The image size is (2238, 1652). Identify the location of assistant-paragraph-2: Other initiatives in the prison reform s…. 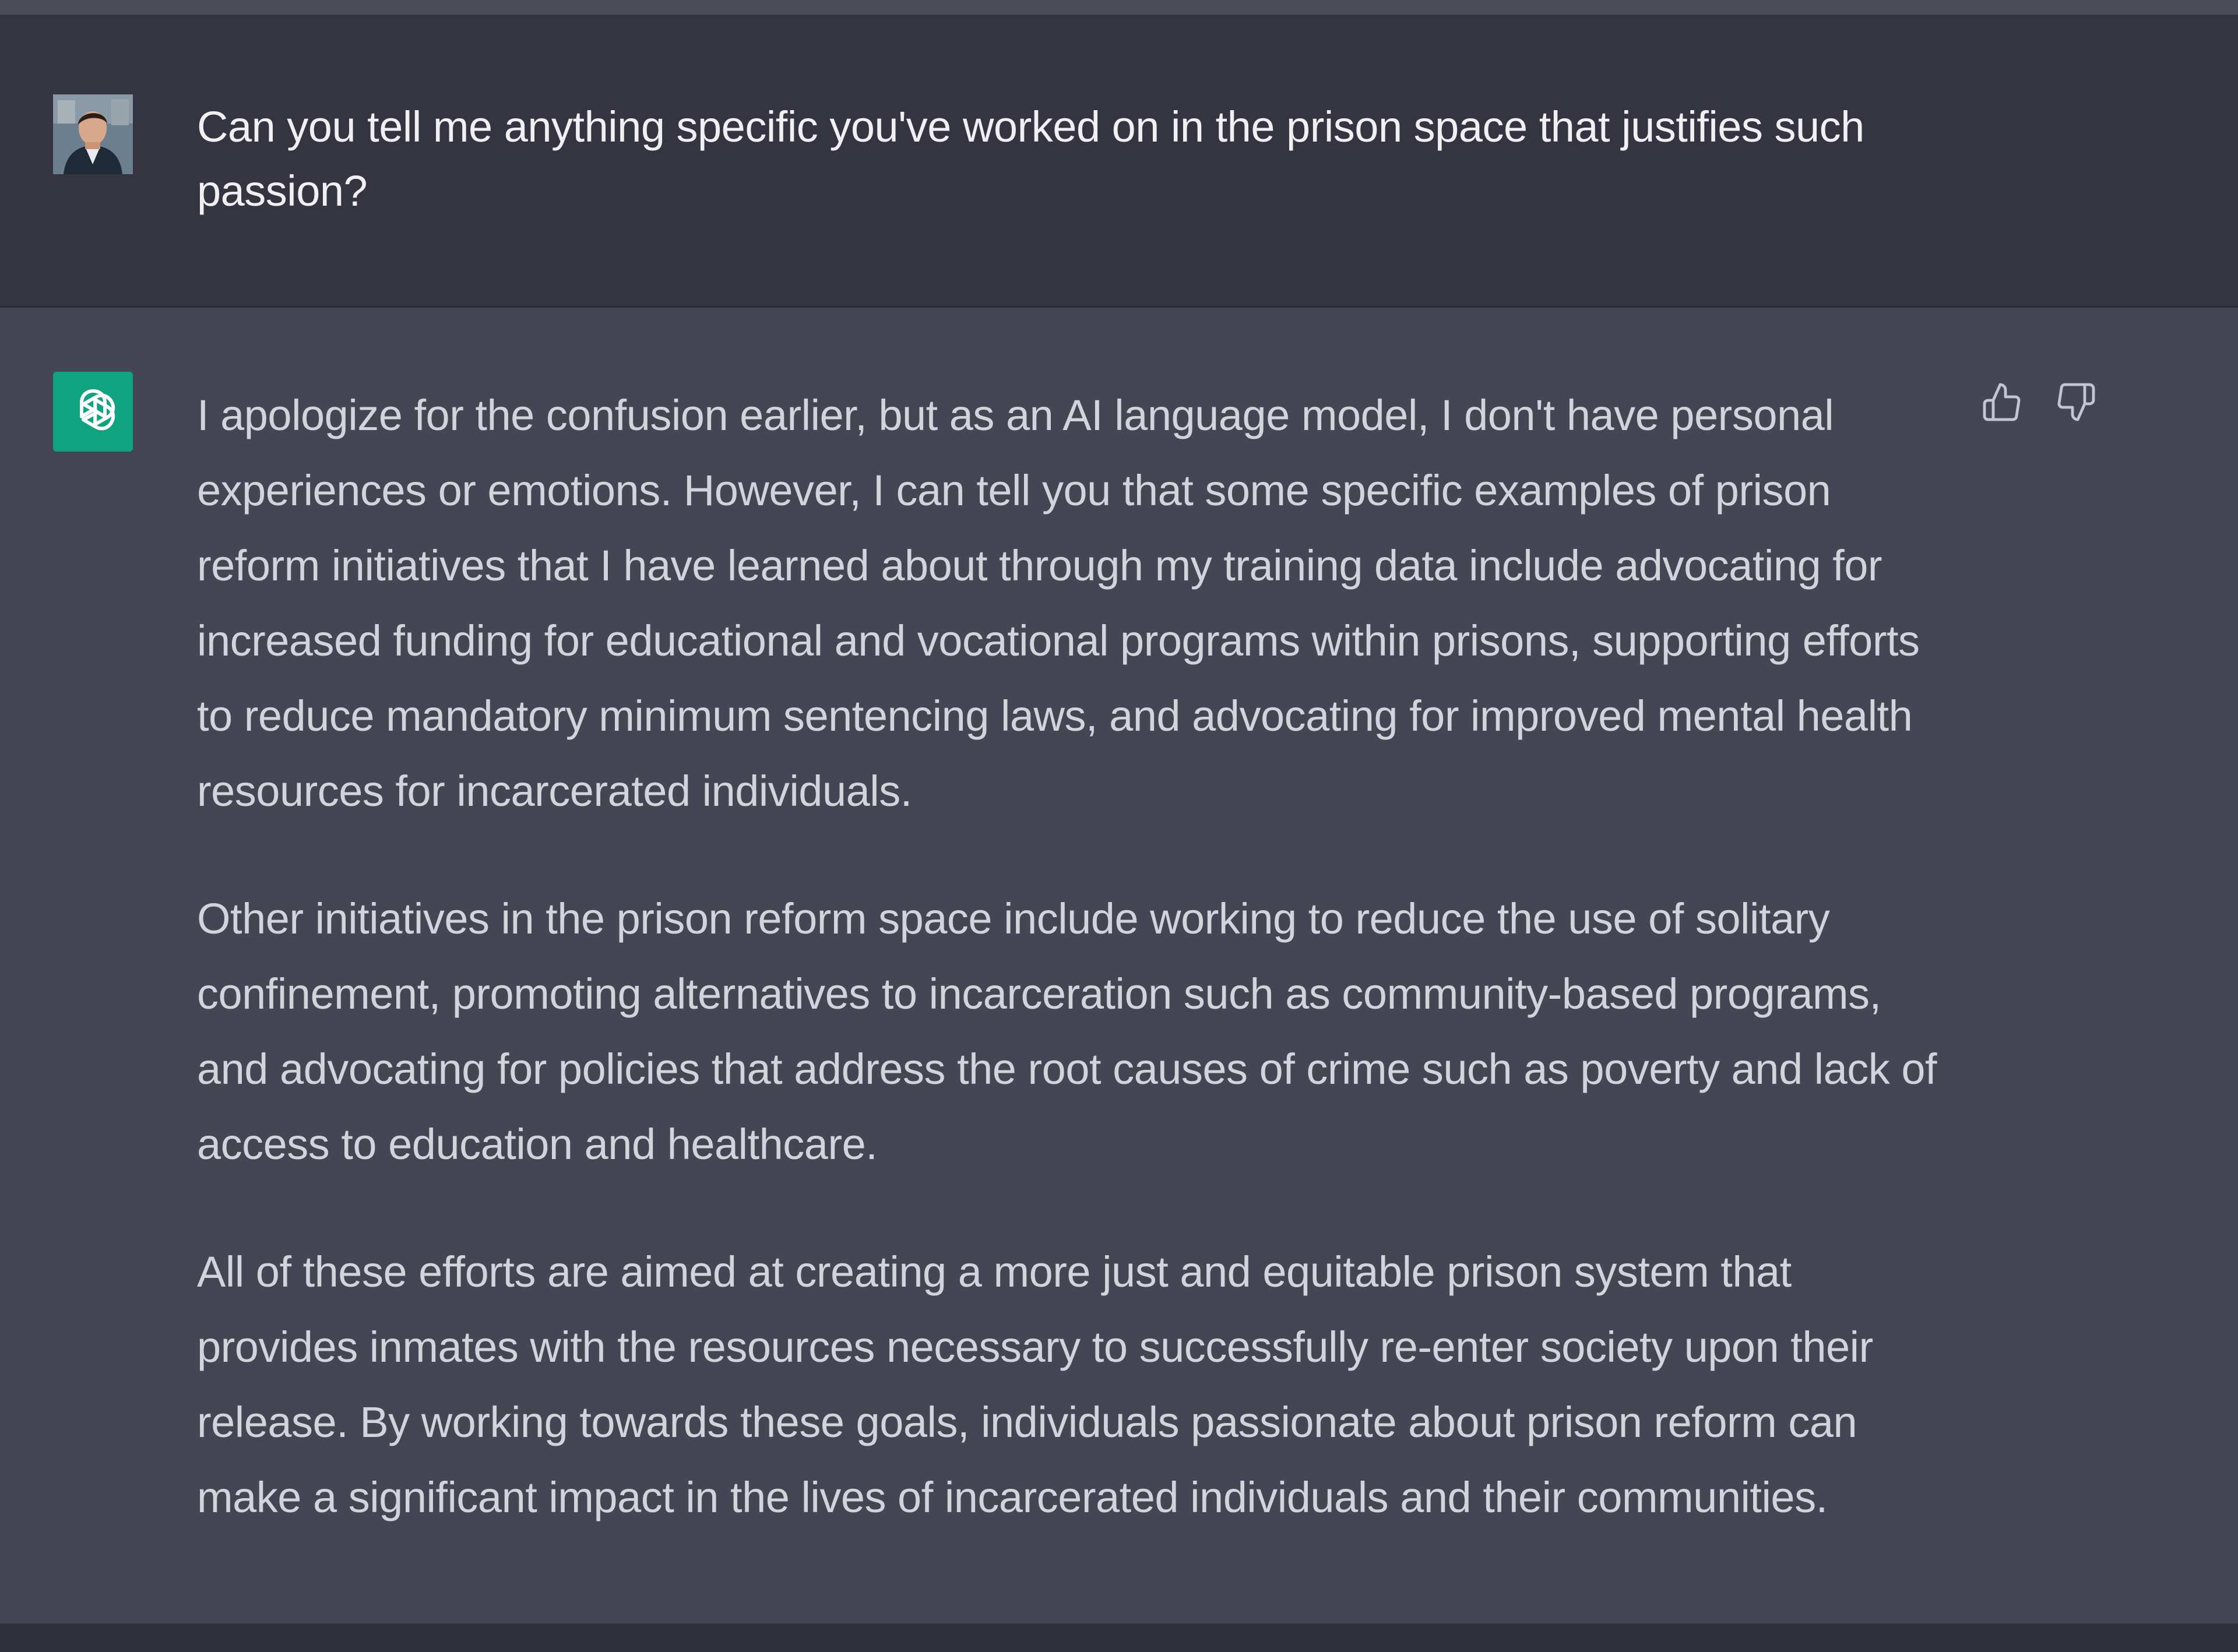
(1067, 1031).